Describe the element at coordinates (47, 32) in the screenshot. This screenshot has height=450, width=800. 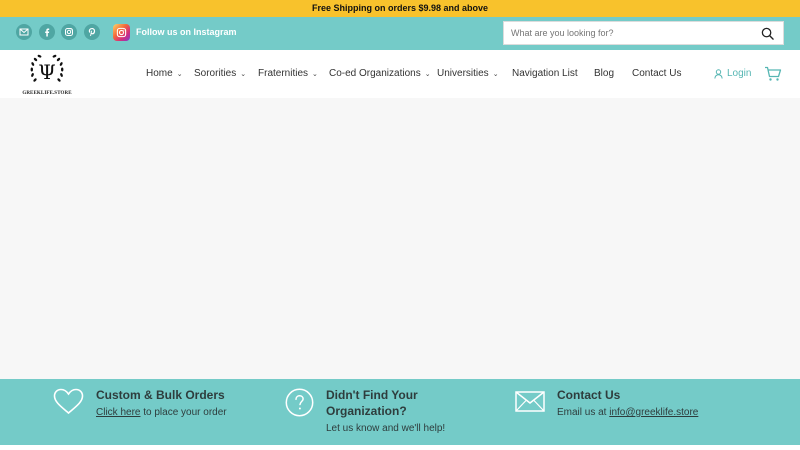
I see `facebook-icon` at that location.